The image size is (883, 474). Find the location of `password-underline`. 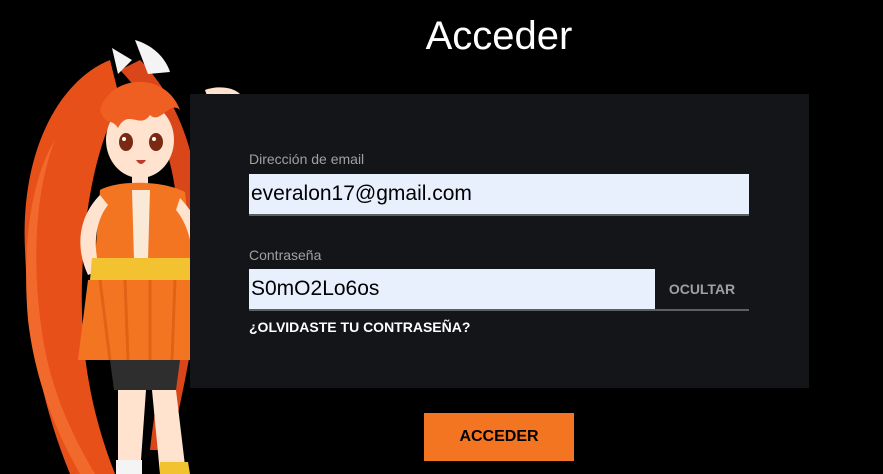

password-underline is located at coordinates (702, 310).